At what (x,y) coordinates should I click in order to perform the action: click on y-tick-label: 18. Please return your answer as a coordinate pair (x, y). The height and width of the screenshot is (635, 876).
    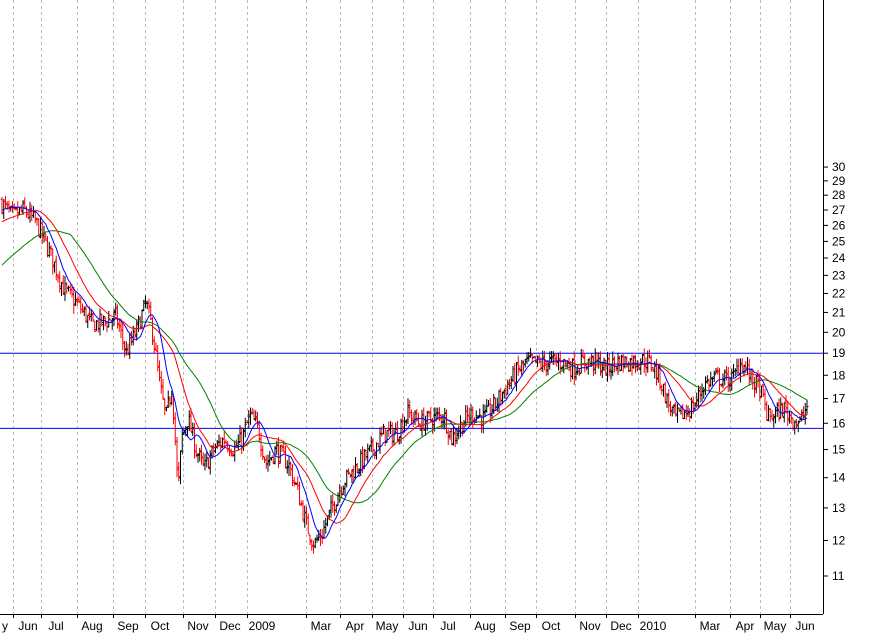
    Looking at the image, I should click on (839, 375).